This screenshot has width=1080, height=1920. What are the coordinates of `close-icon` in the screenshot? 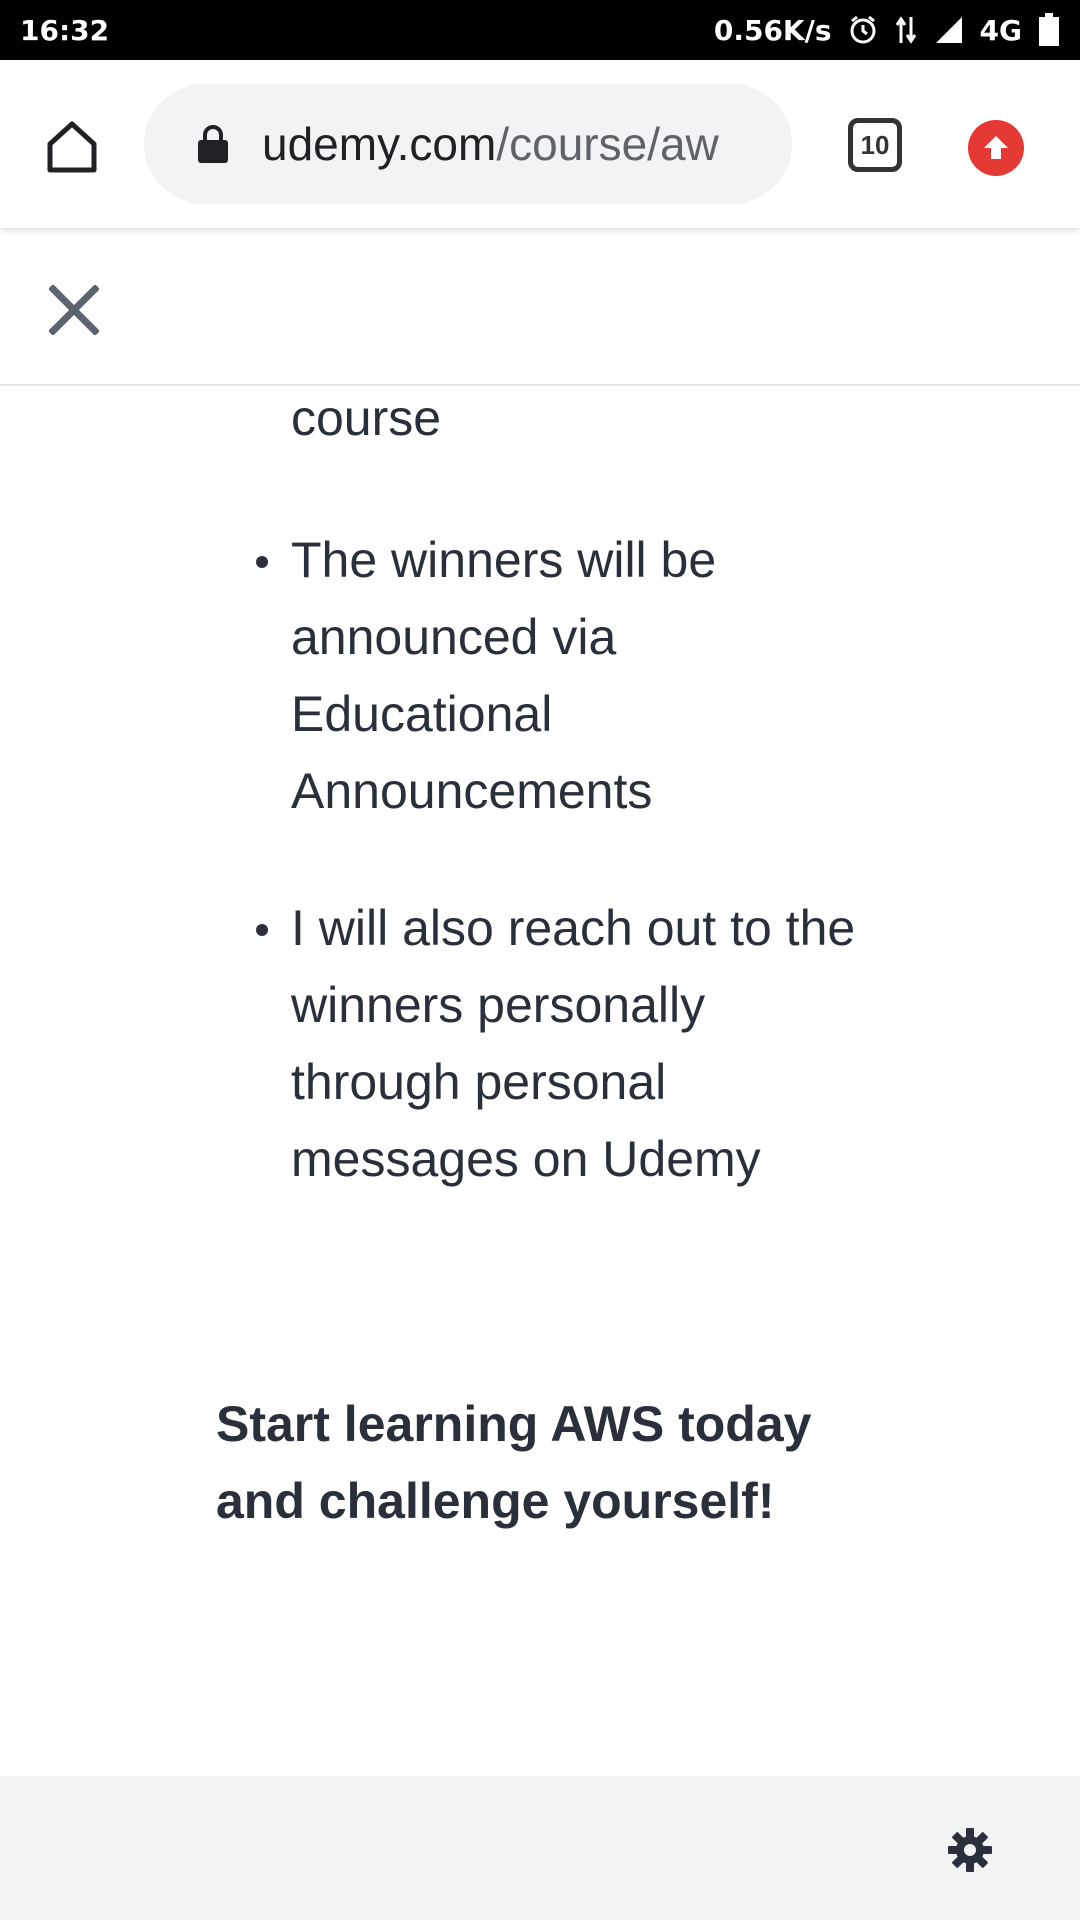 It's located at (74, 310).